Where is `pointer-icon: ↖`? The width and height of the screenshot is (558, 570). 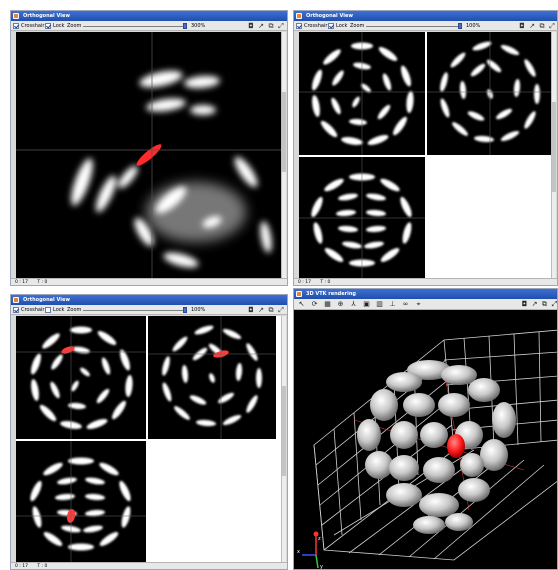 pointer-icon: ↖ is located at coordinates (301, 304).